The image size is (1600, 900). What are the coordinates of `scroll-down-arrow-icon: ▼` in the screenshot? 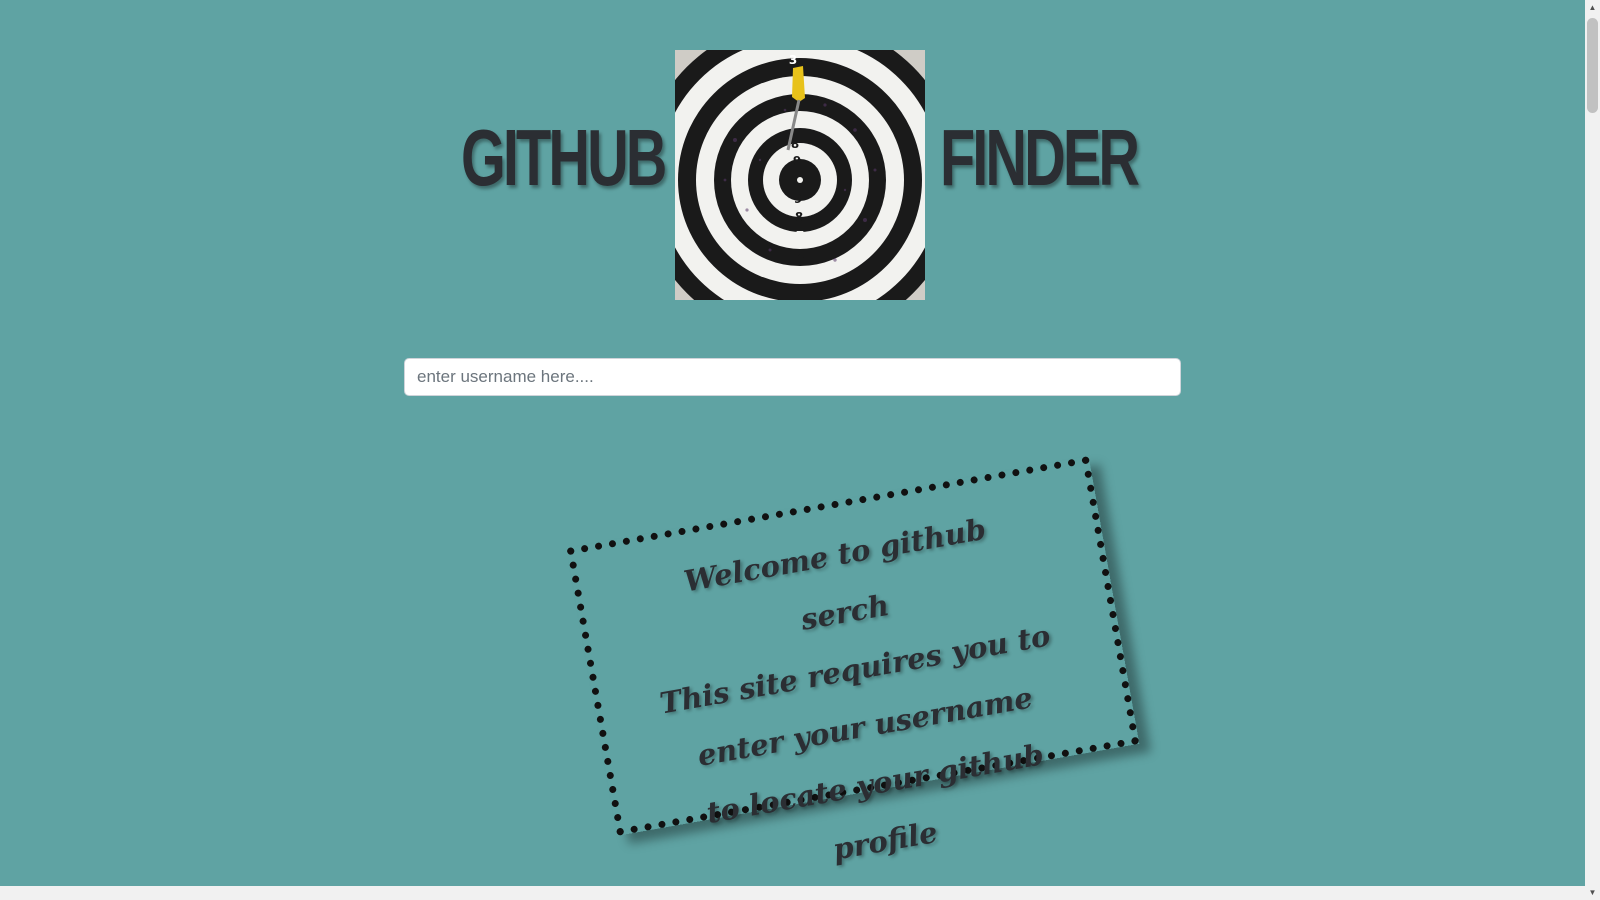 It's located at (1592, 892).